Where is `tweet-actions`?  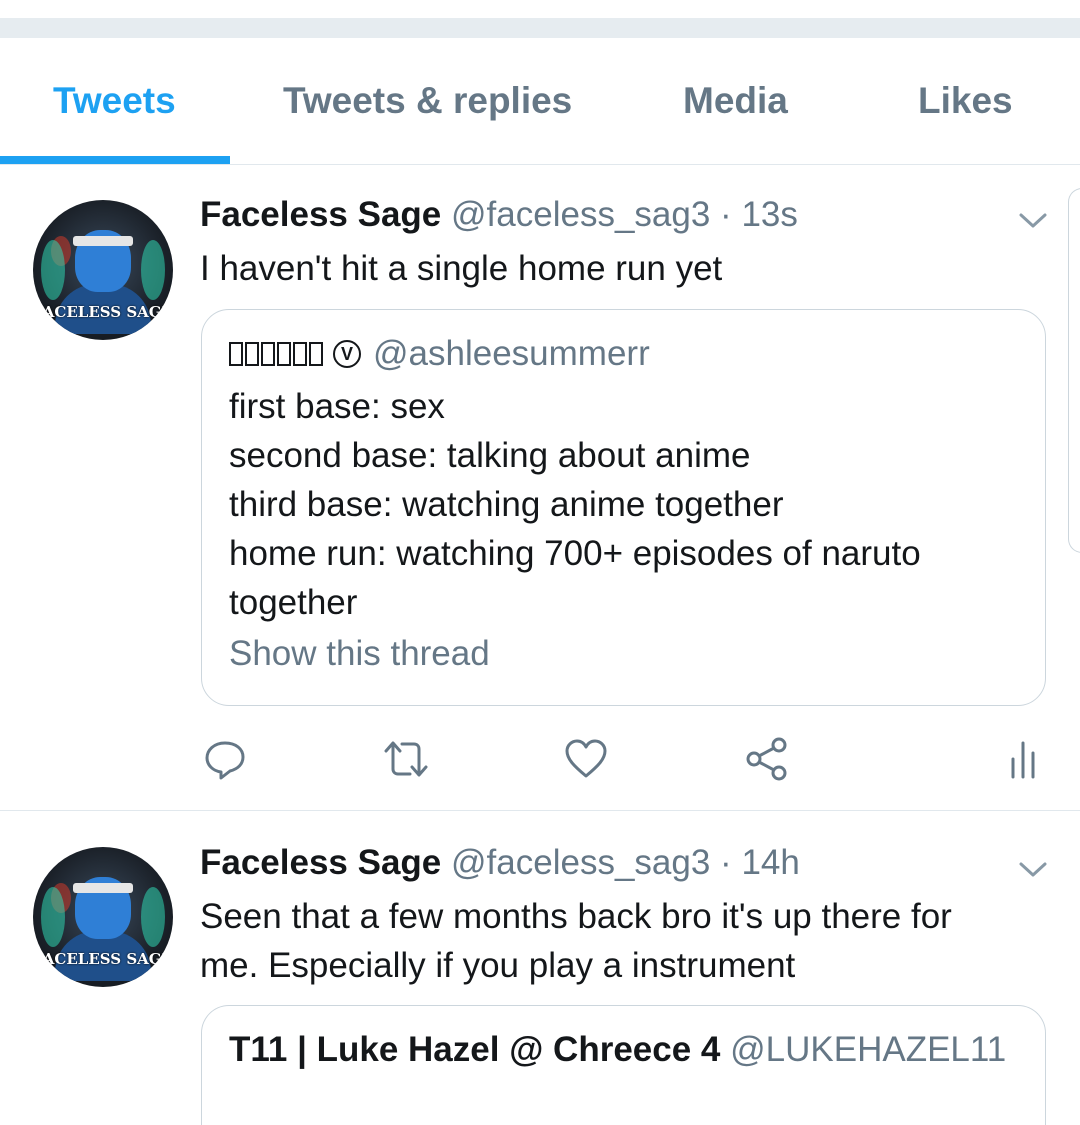 tweet-actions is located at coordinates (540, 762).